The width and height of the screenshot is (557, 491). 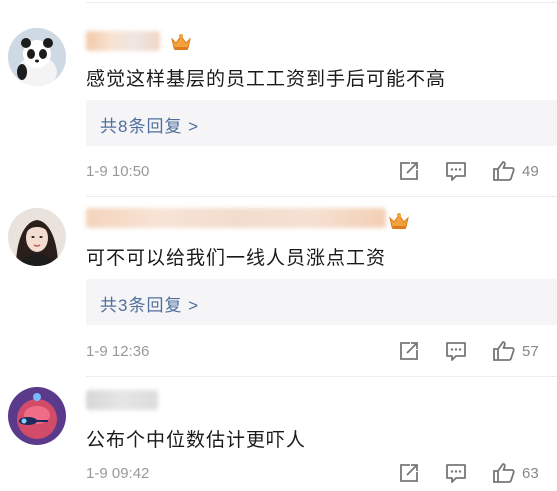 I want to click on comment-timestamp: 1-9 12:36, so click(x=118, y=351).